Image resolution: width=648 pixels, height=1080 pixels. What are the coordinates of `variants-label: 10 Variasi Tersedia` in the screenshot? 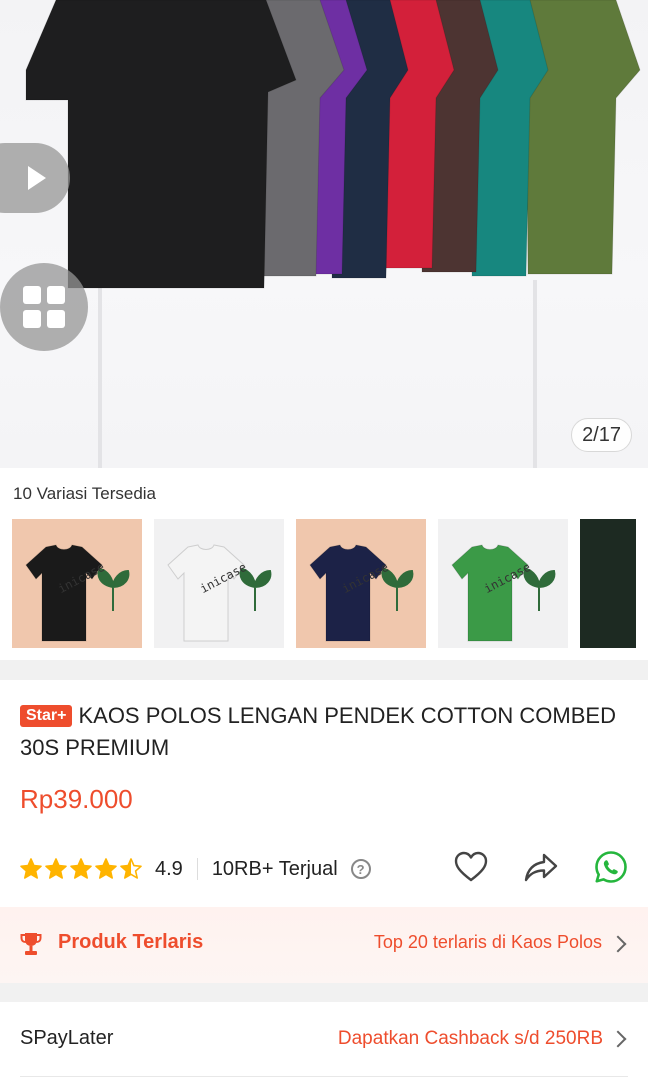 It's located at (85, 493).